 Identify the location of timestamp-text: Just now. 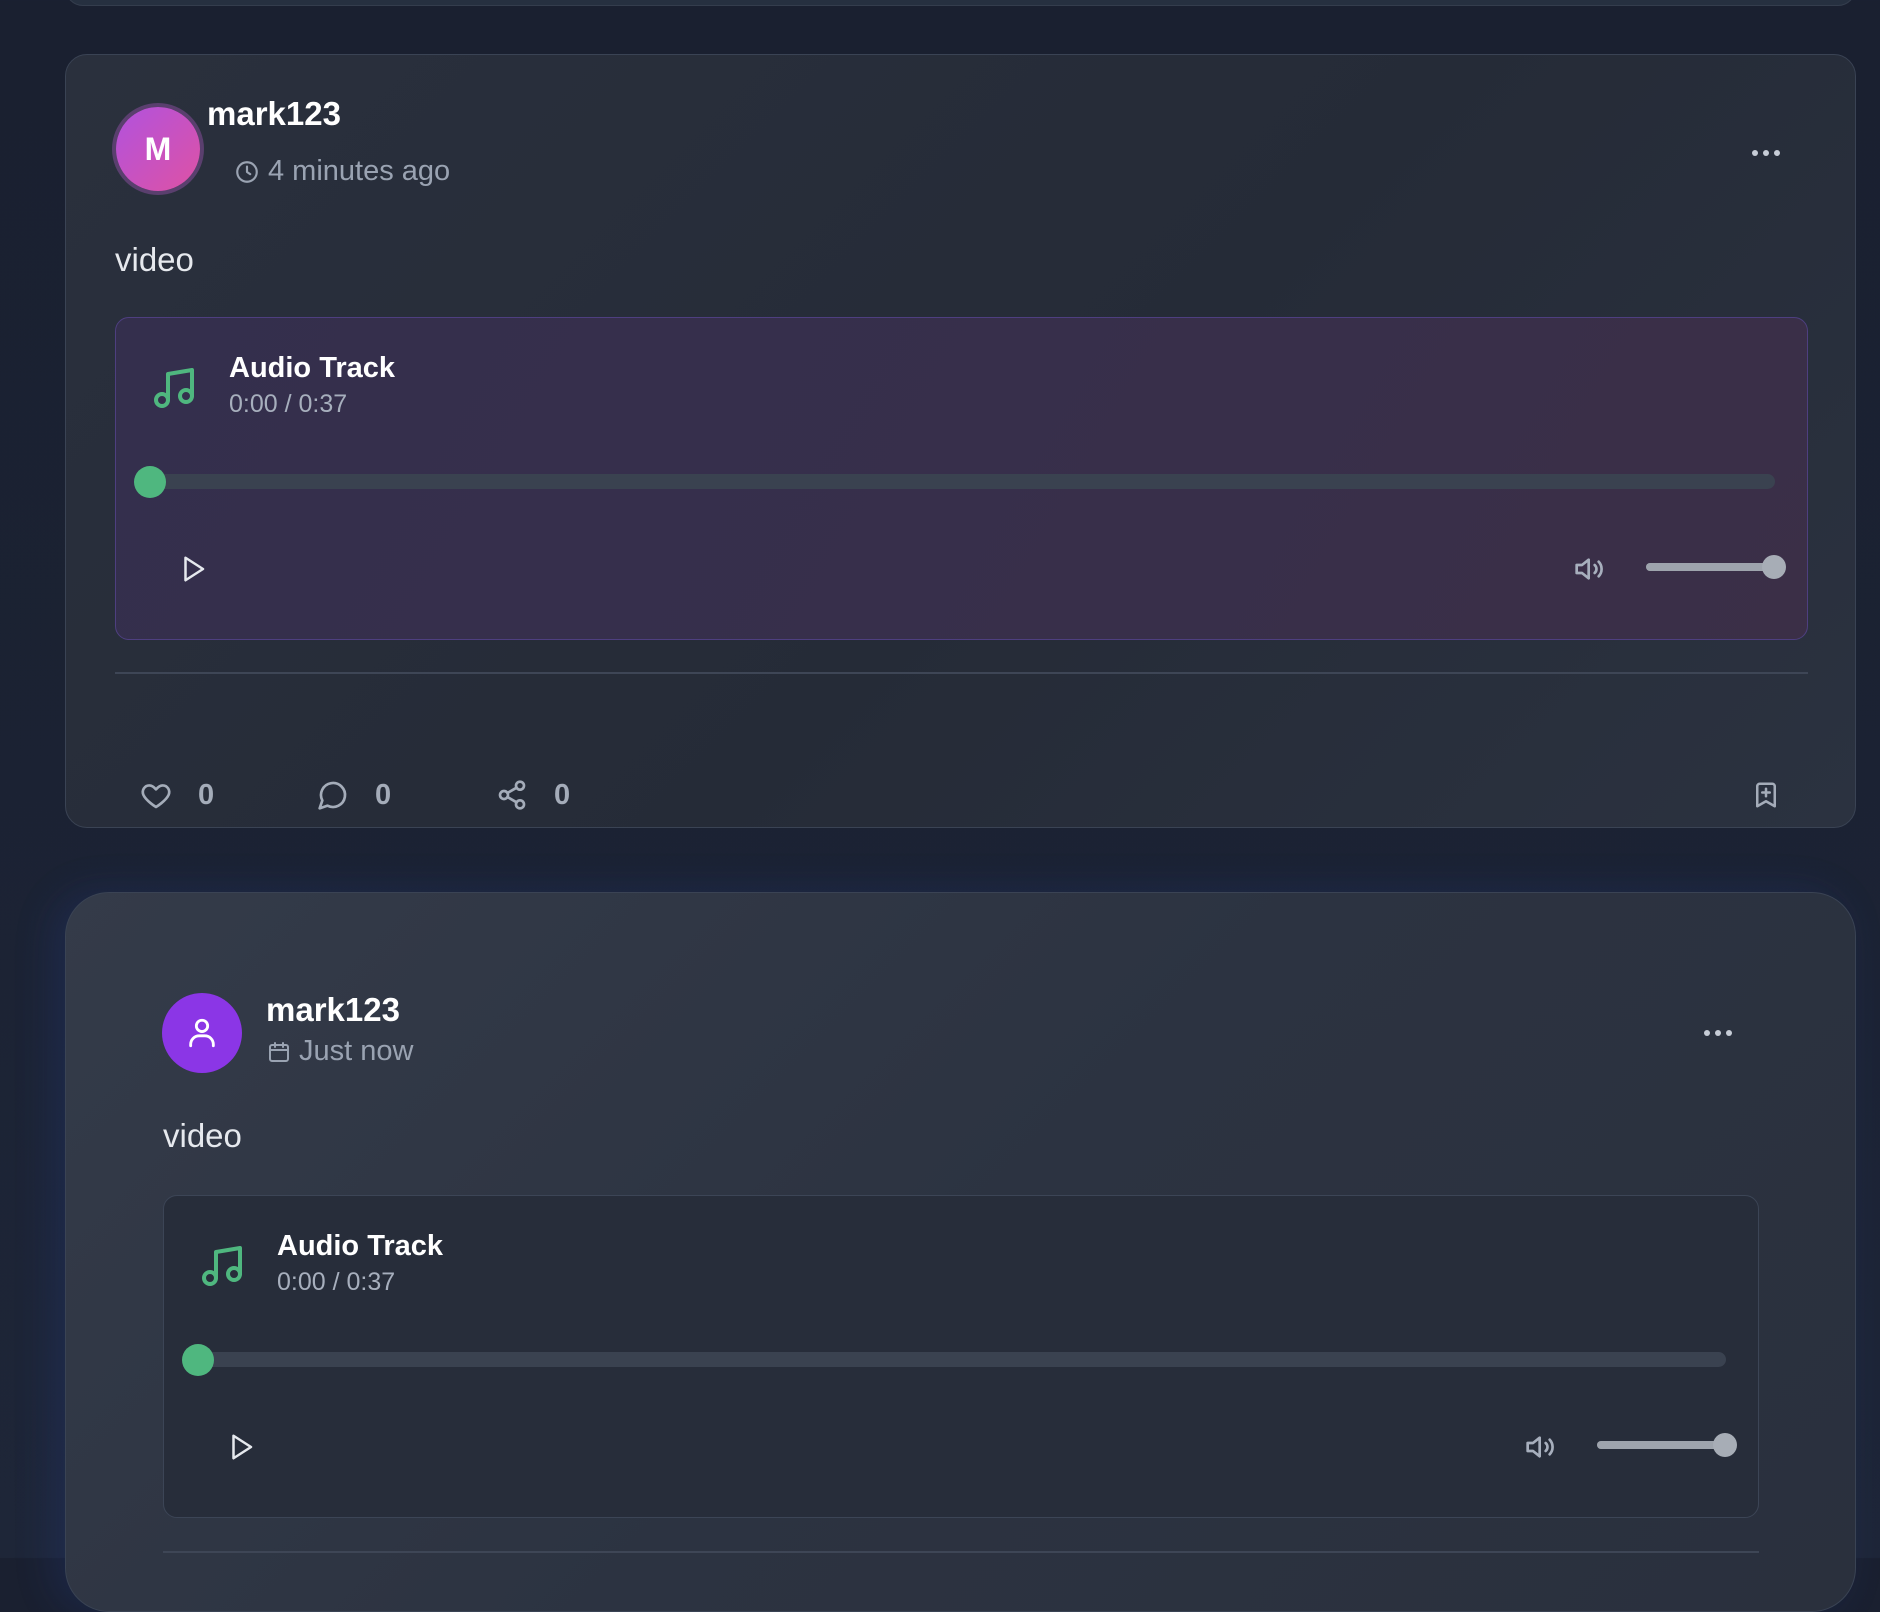
(356, 1051).